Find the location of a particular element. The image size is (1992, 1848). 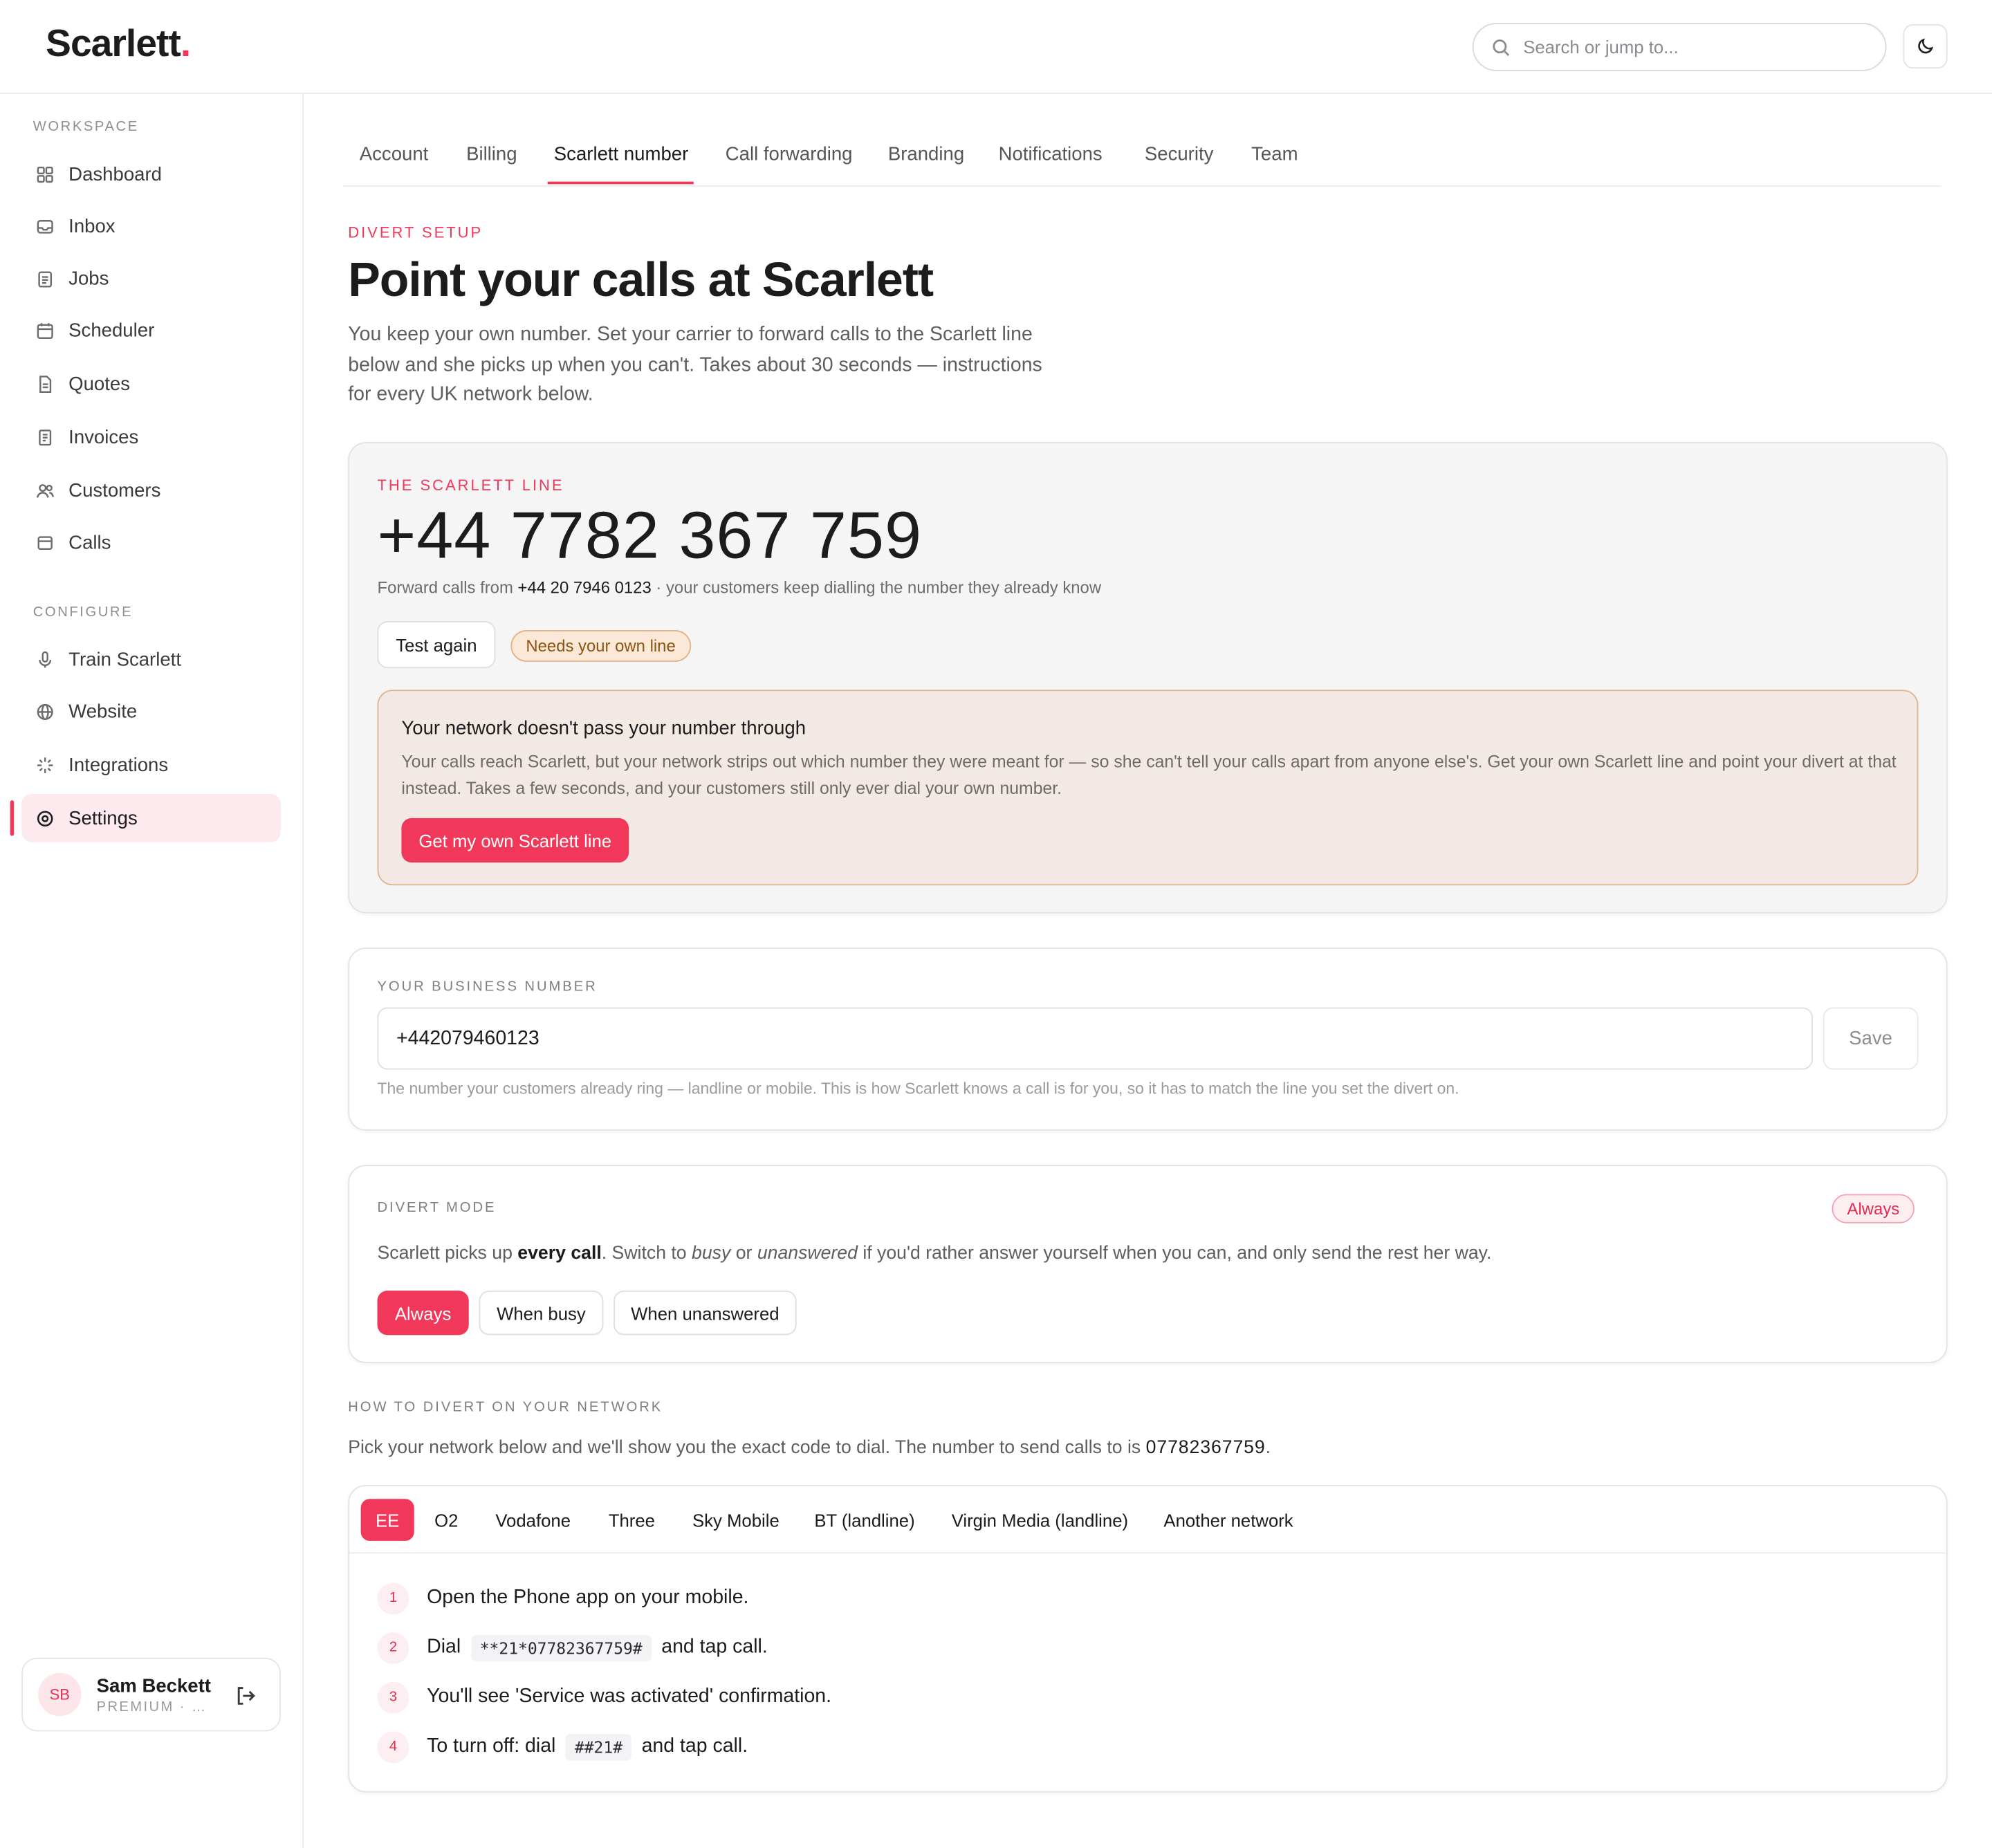

instruction-step: 4 To turn off: dial ##21# and tap call. is located at coordinates (562, 1747).